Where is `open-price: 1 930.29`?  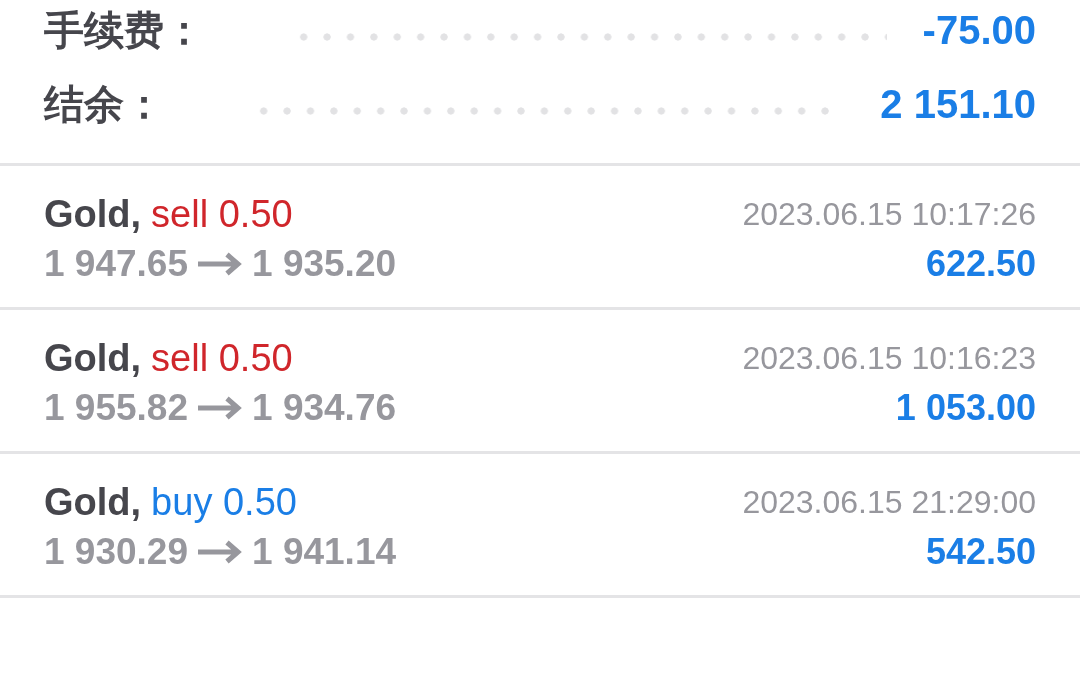 open-price: 1 930.29 is located at coordinates (116, 552).